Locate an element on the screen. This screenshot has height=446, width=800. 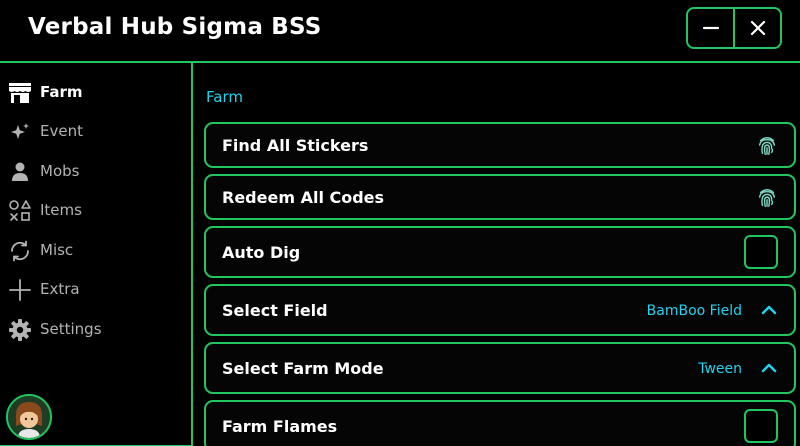
sidebar-item-label: Misc is located at coordinates (57, 250).